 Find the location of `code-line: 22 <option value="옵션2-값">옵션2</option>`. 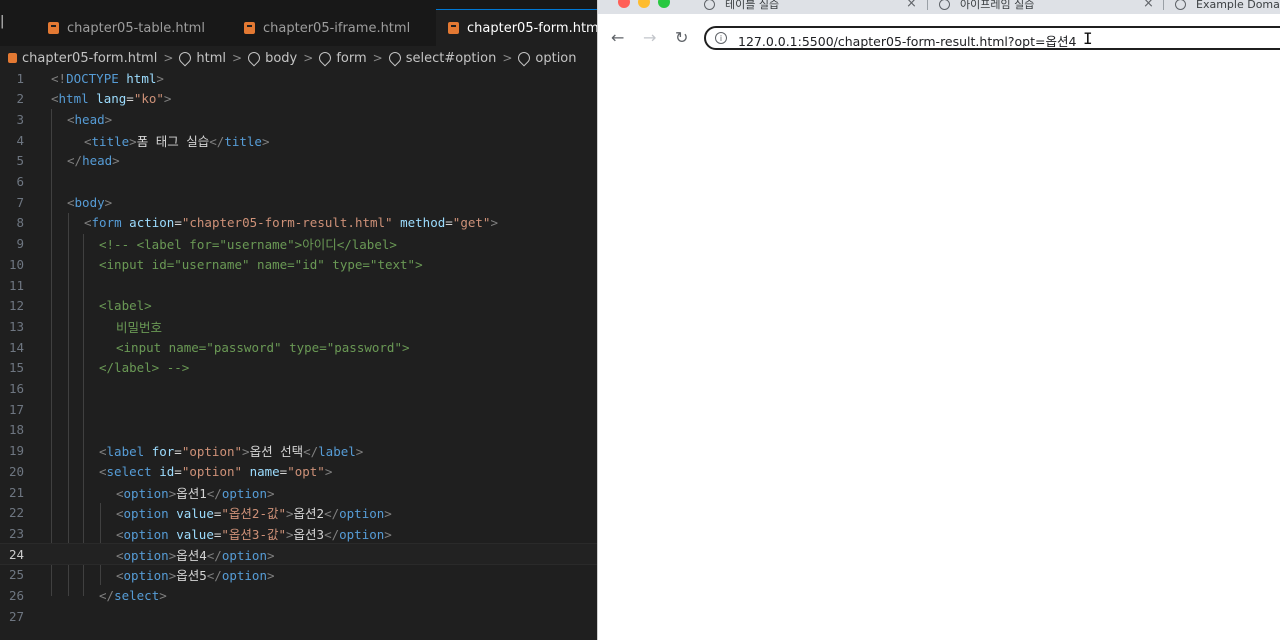

code-line: 22 <option value="옵션2-값">옵션2</option> is located at coordinates (298, 513).